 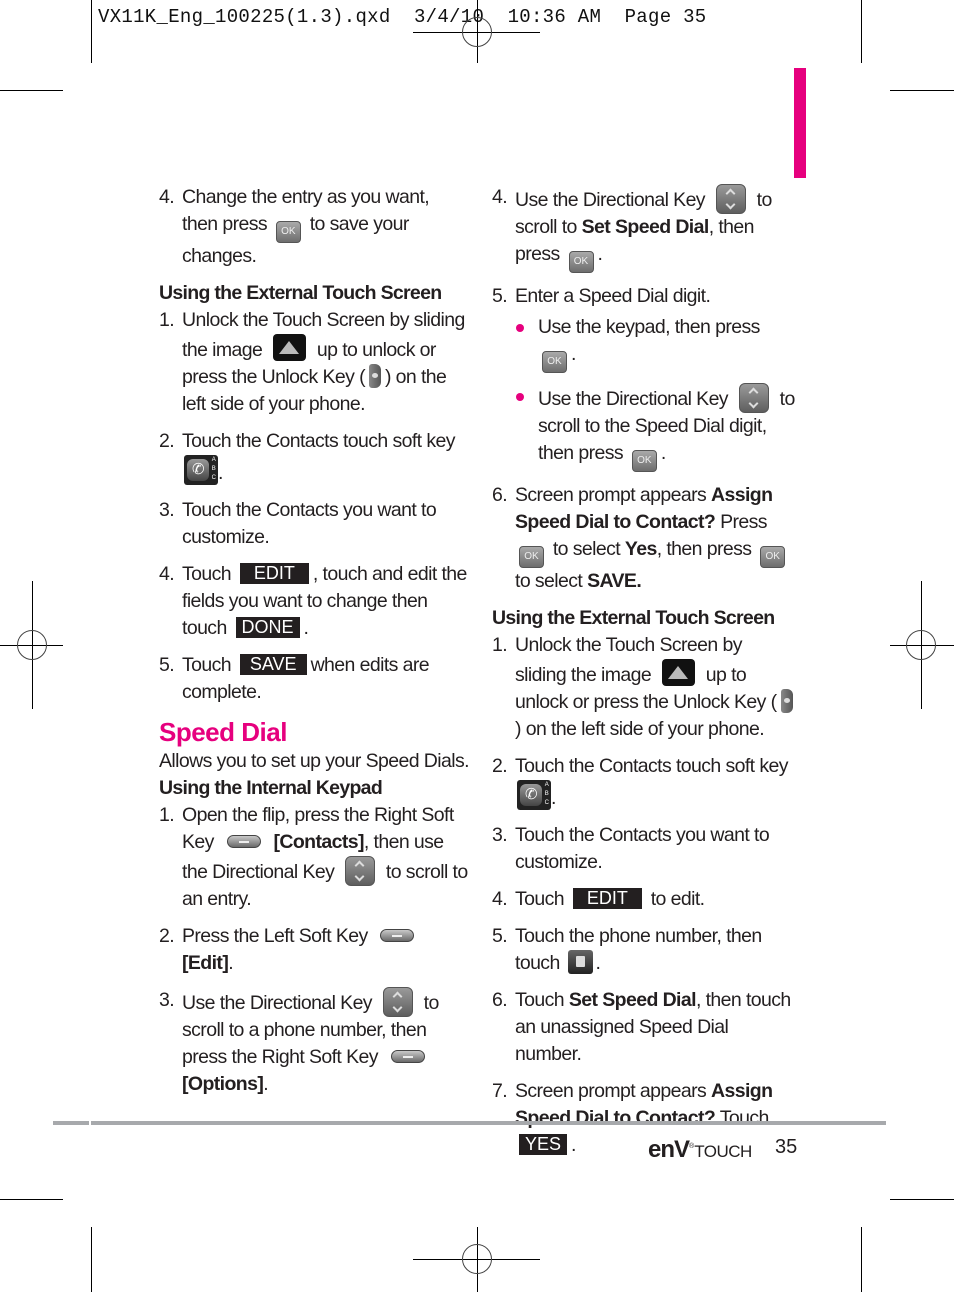 I want to click on letter: A, so click(x=546, y=785).